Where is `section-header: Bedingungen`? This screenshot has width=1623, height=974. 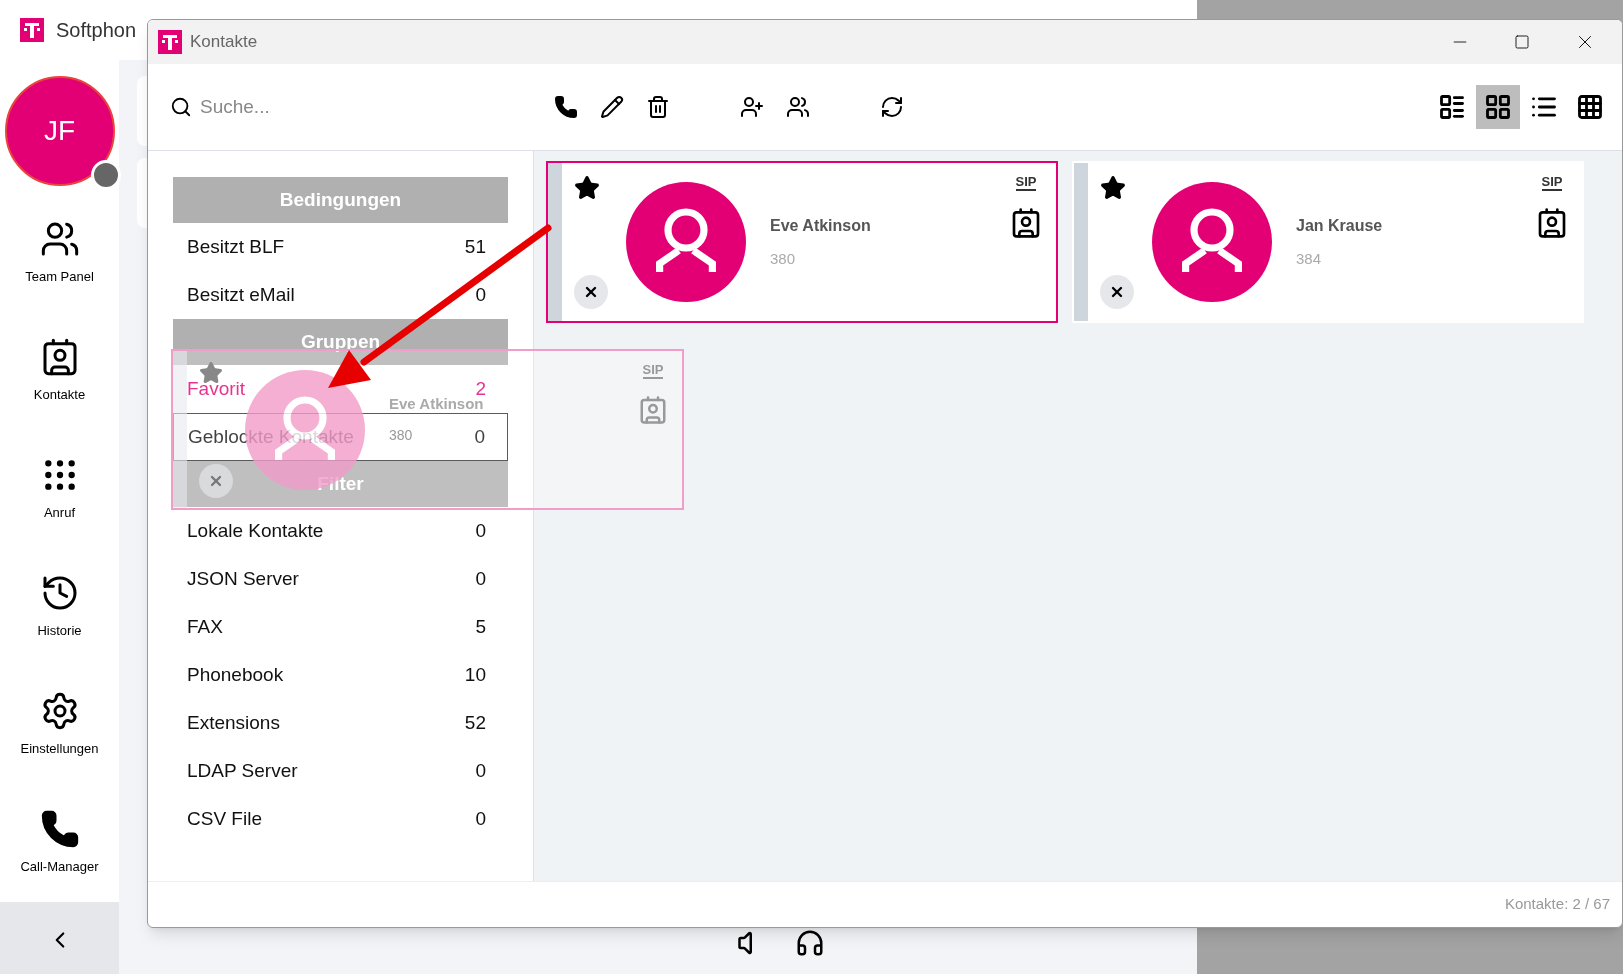 section-header: Bedingungen is located at coordinates (340, 200).